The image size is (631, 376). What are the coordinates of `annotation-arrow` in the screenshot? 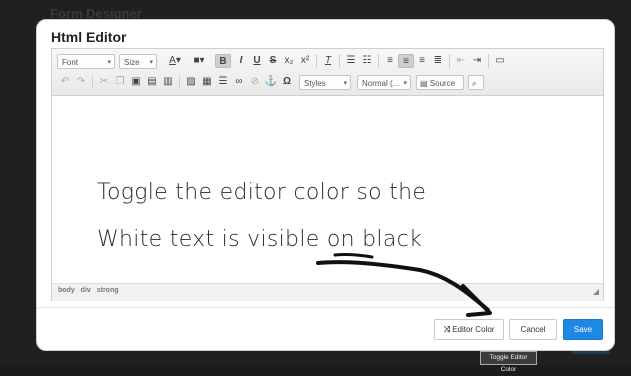 It's located at (404, 285).